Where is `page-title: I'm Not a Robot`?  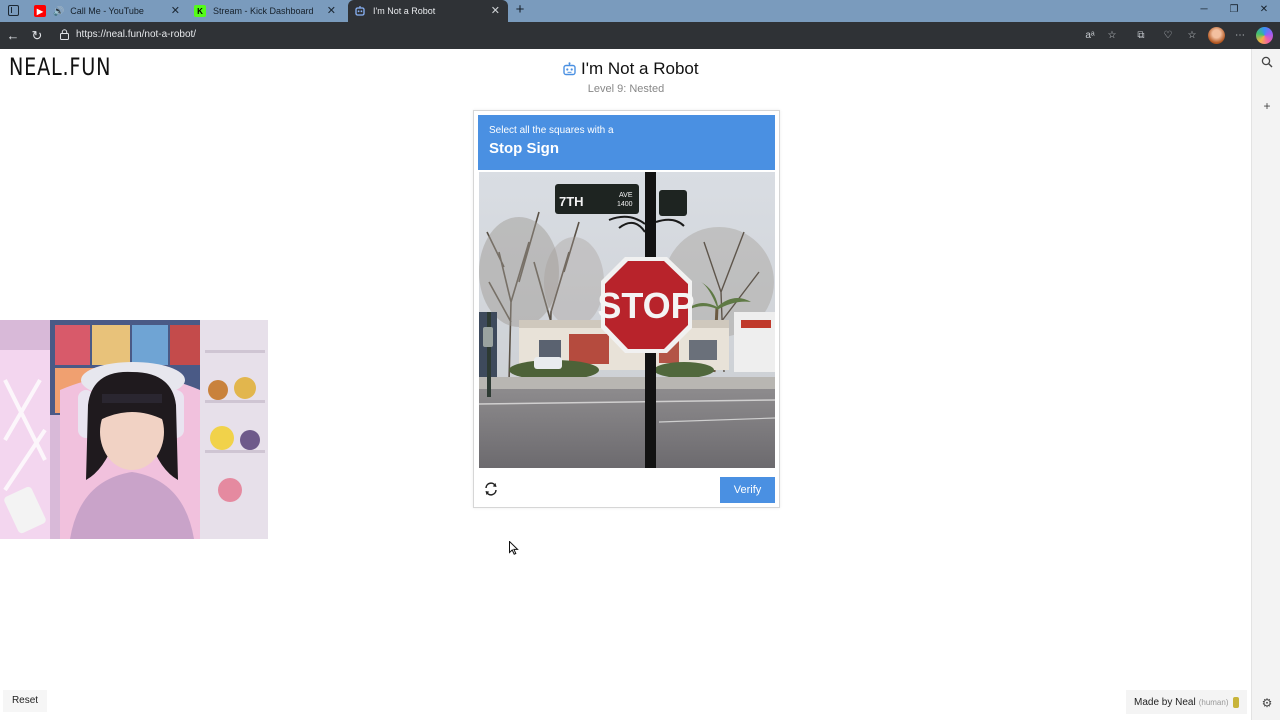
page-title: I'm Not a Robot is located at coordinates (640, 68).